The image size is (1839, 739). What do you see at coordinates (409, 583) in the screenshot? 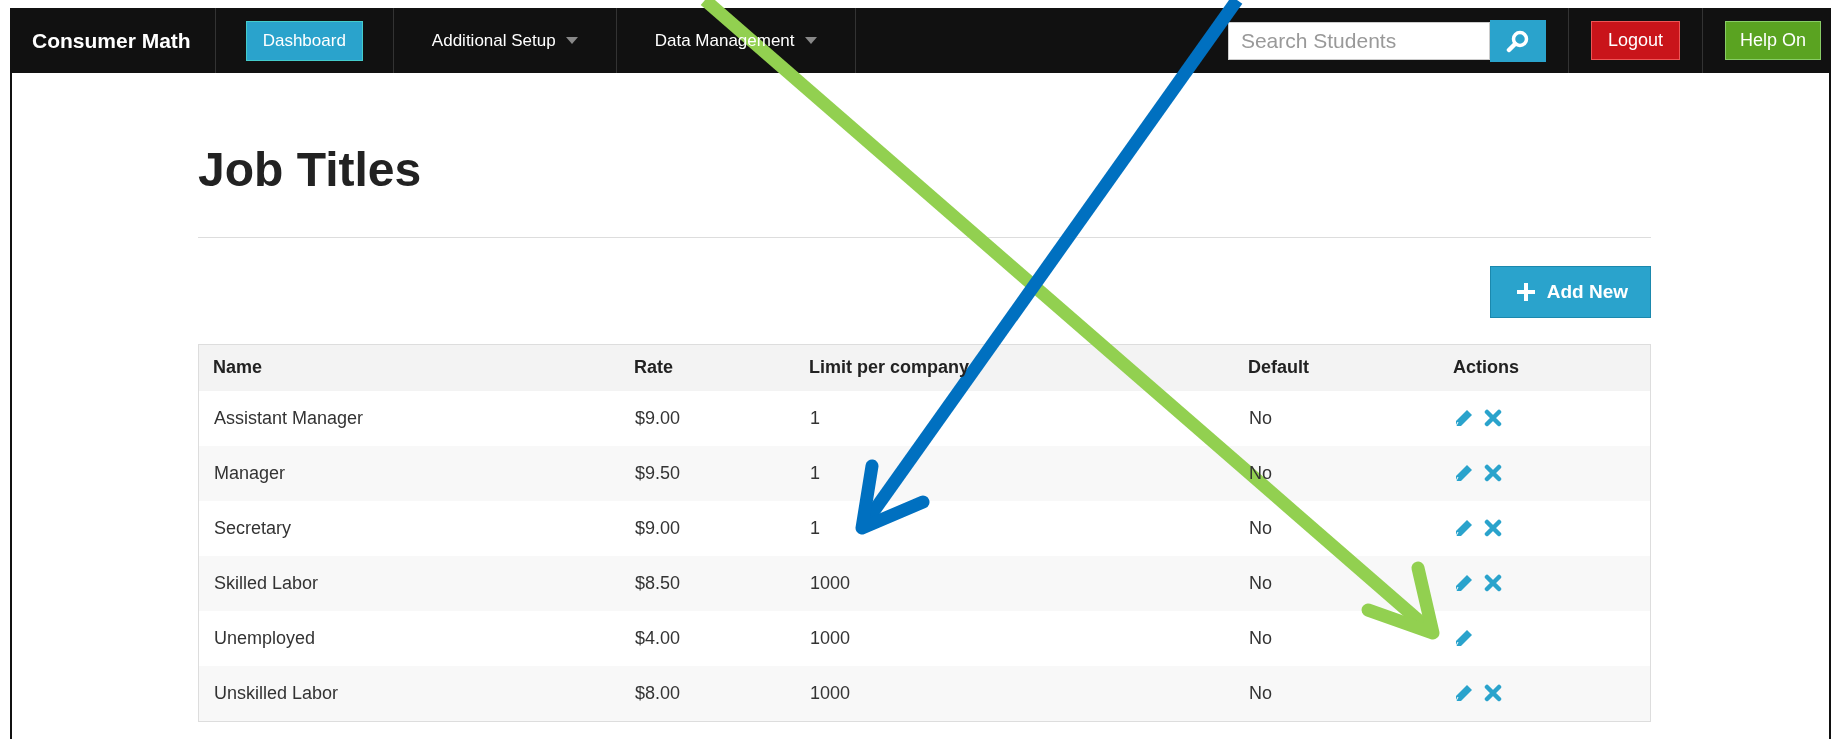
I see `table-cell: Skilled Labor` at bounding box center [409, 583].